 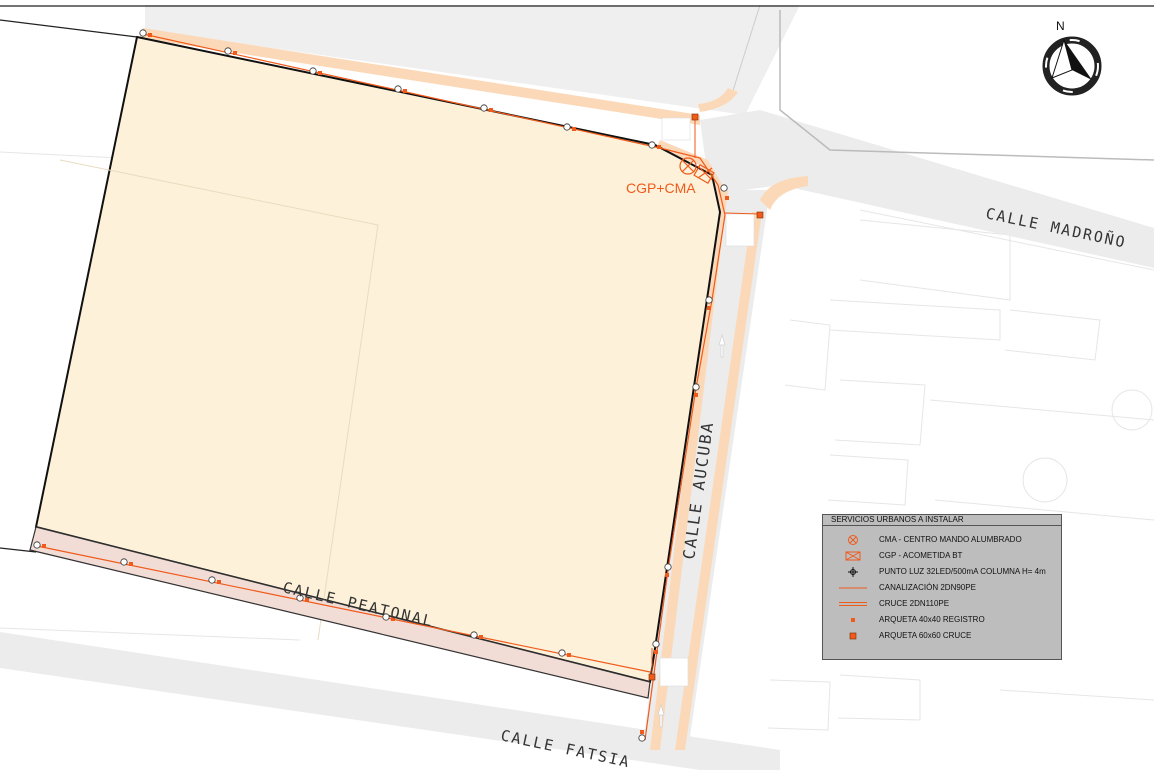 I want to click on legend-text-arqueta-40: ARQUETA 40x40 REGISTRO, so click(x=932, y=619).